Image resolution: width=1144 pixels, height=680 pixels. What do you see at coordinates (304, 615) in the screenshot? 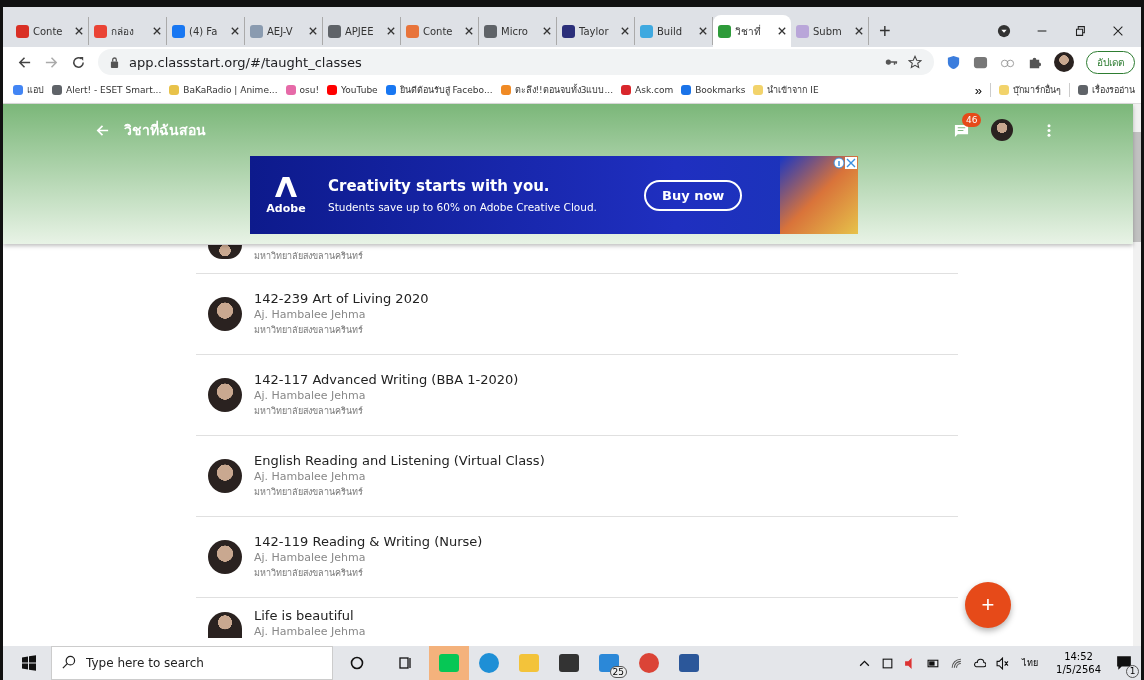
I see `class-name: Life is beautiful` at bounding box center [304, 615].